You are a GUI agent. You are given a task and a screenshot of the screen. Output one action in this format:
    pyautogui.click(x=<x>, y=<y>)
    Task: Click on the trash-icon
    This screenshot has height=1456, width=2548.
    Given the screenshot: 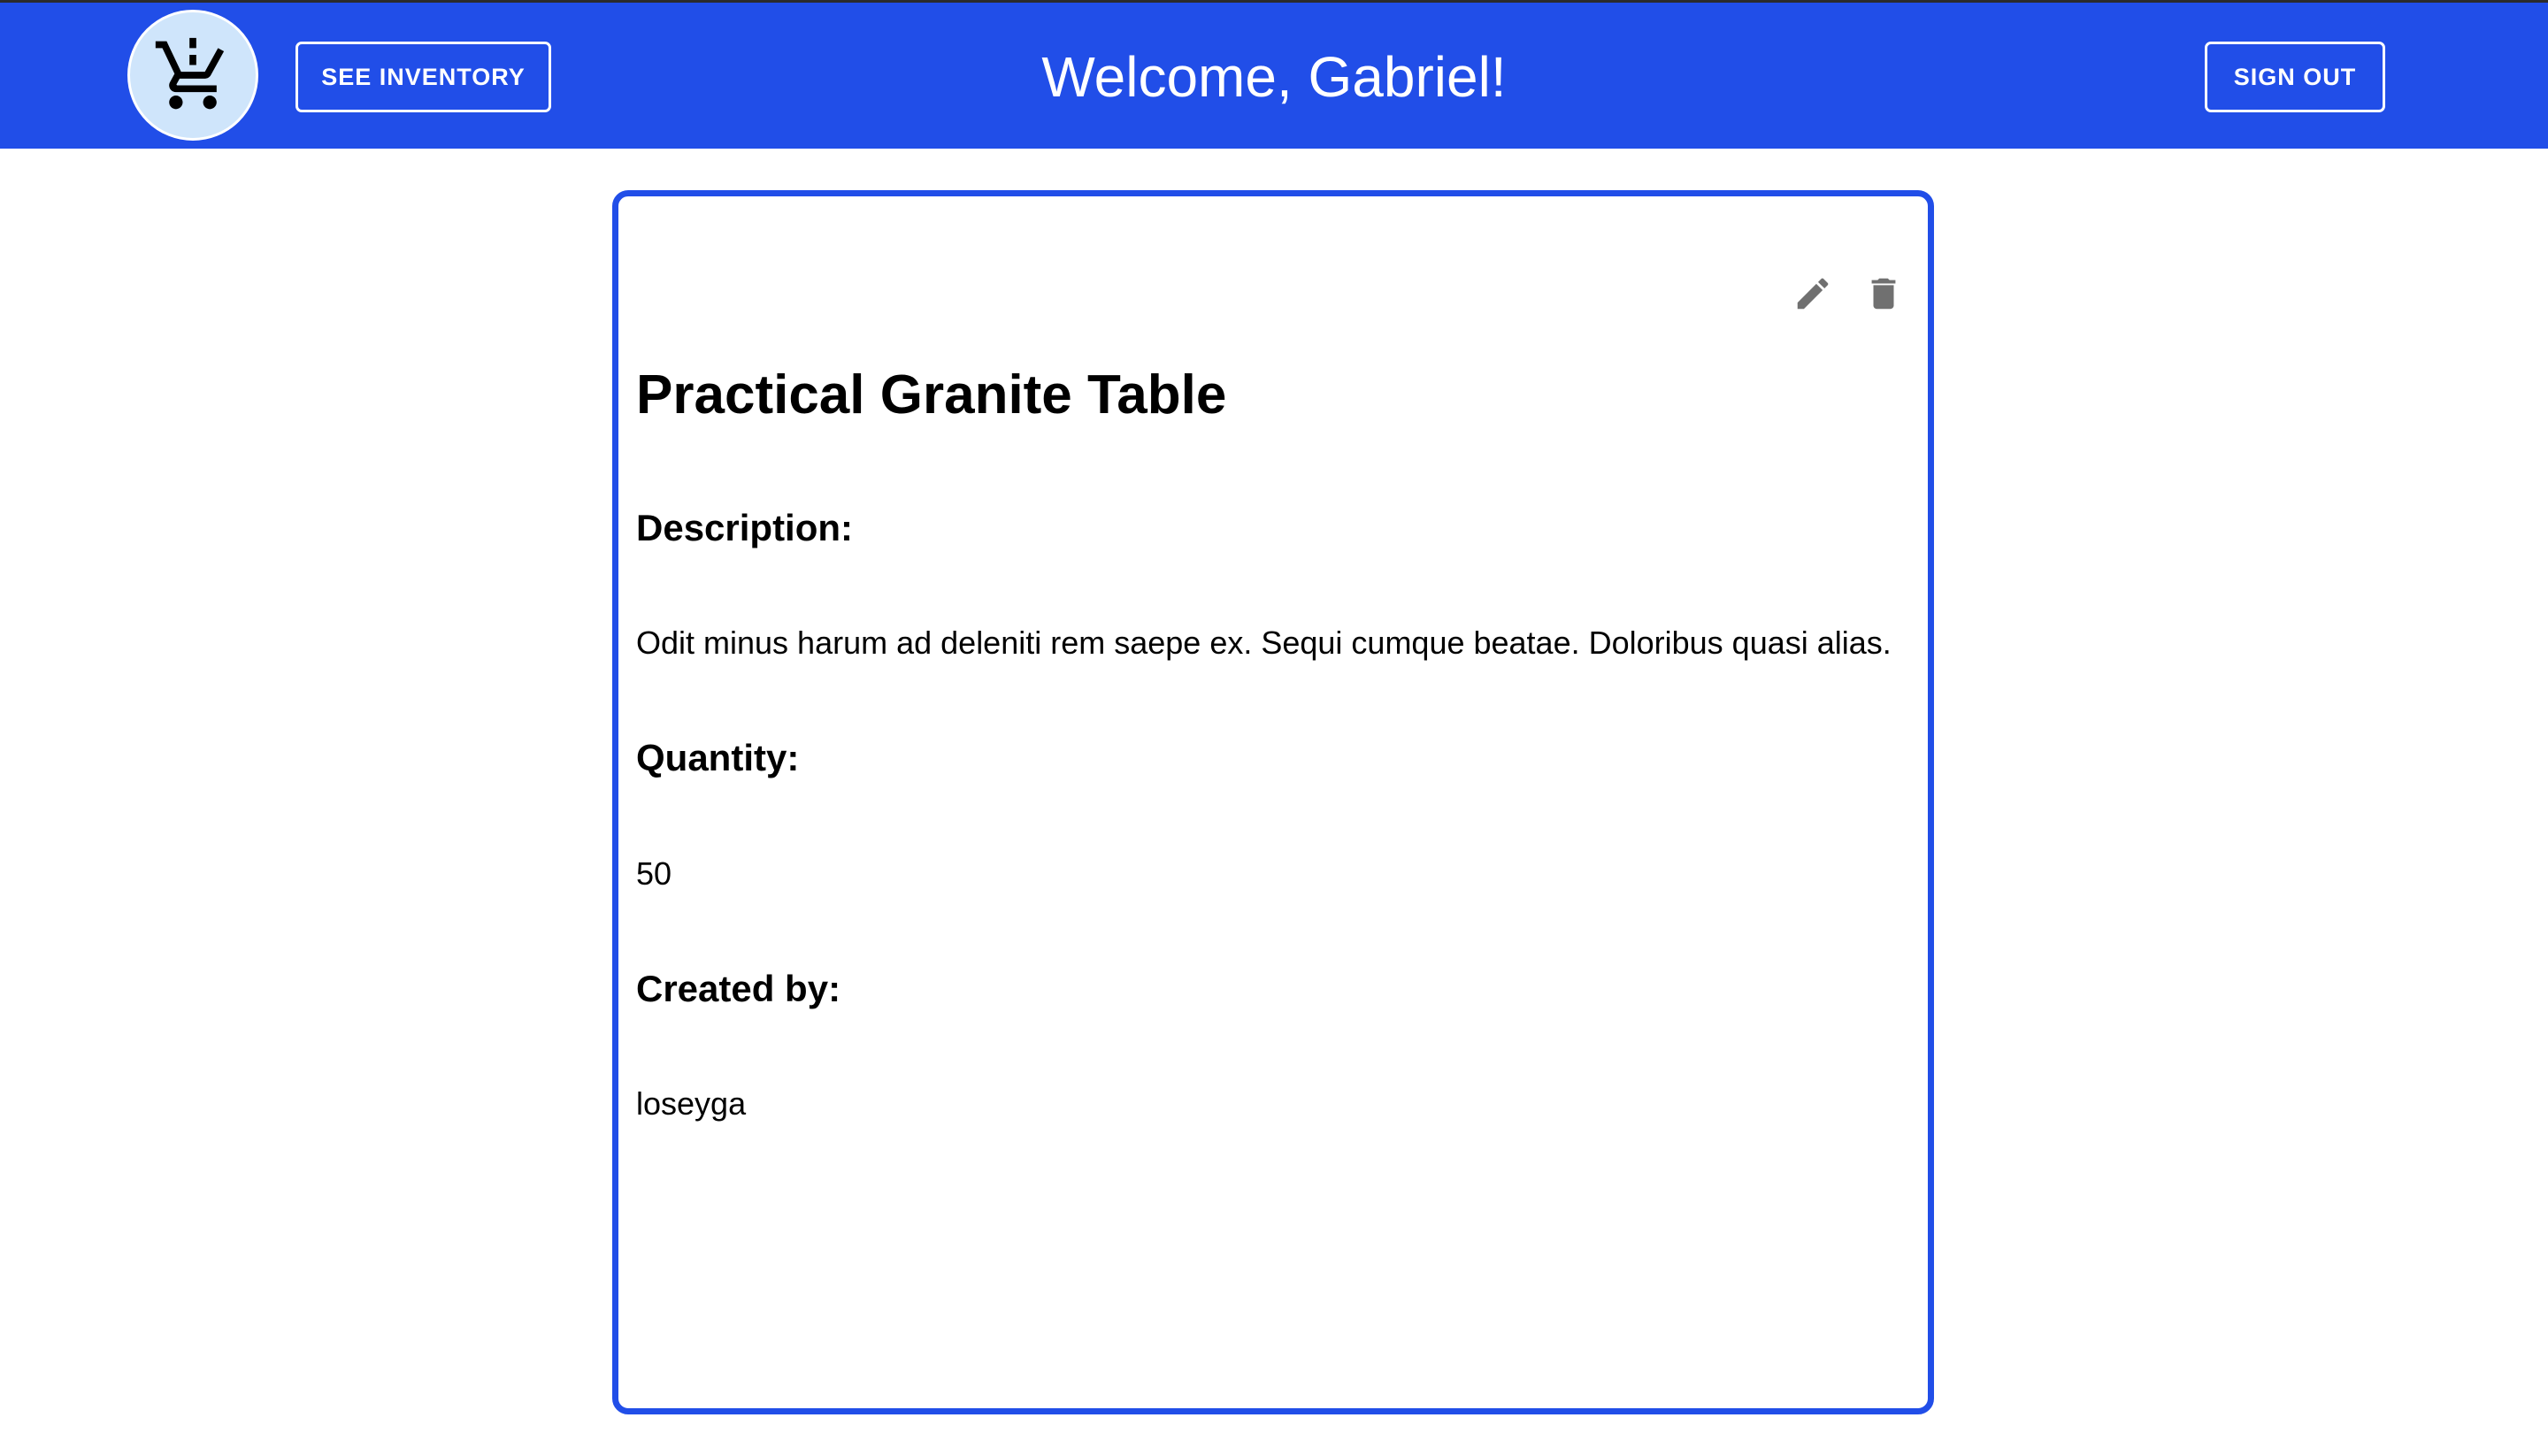 What is the action you would take?
    pyautogui.click(x=1883, y=294)
    